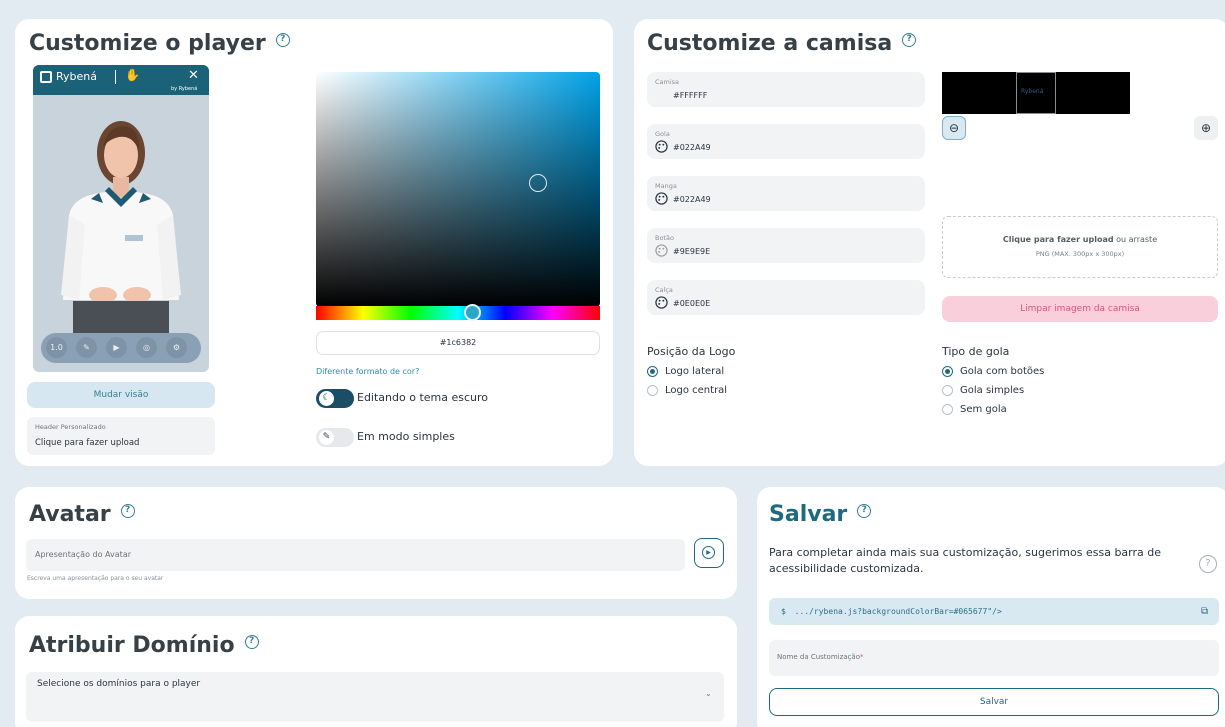  I want to click on player-preview: Rybená ✋ ✕ by Rybená 1.0 ✎ ▶ ◎ ⚙, so click(121, 218).